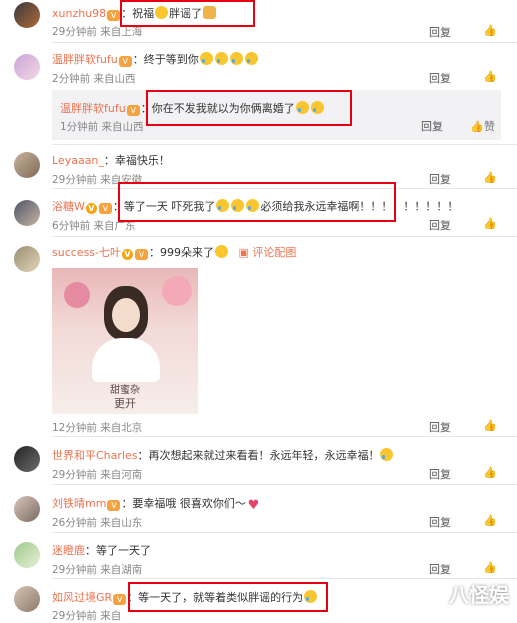 This screenshot has width=517, height=623. What do you see at coordinates (221, 251) in the screenshot?
I see `smile-emoji-icon` at bounding box center [221, 251].